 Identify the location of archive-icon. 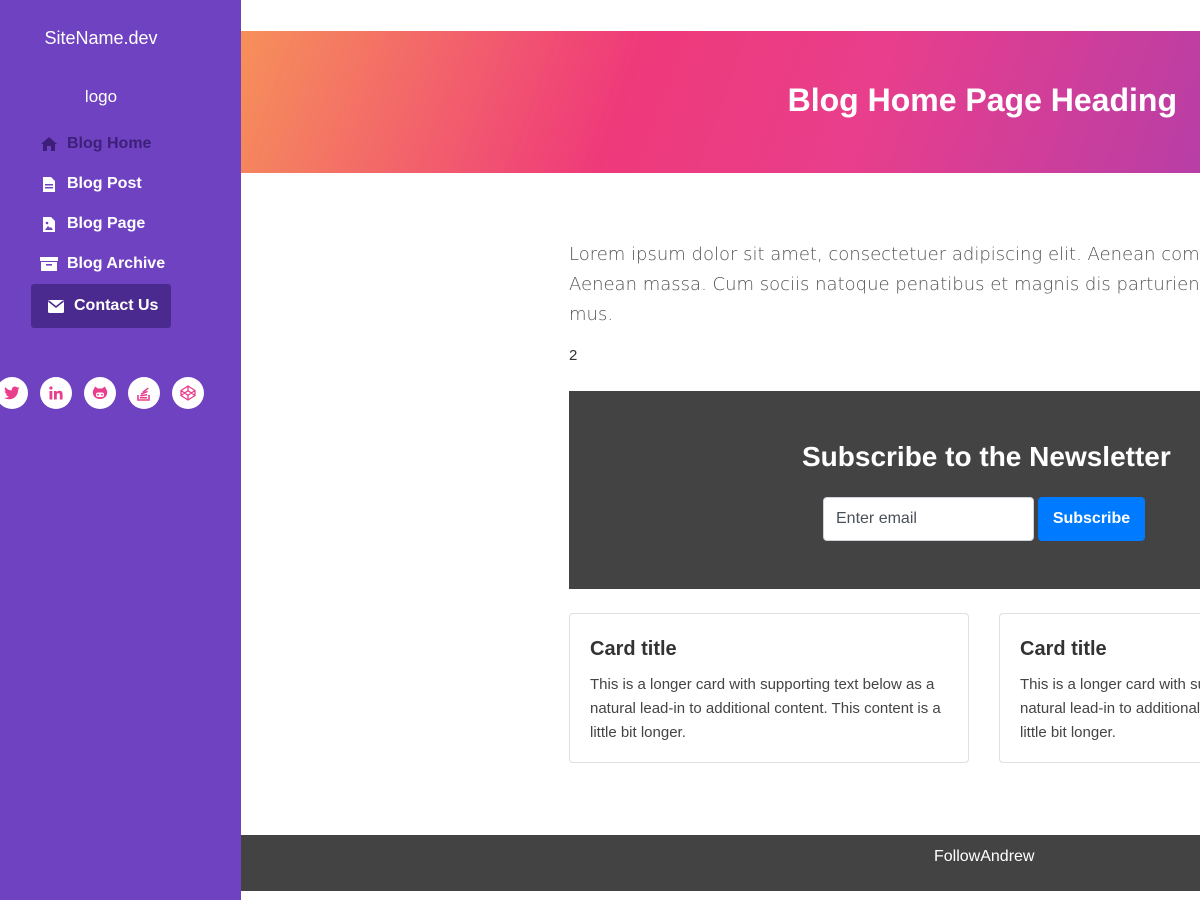
(49, 264).